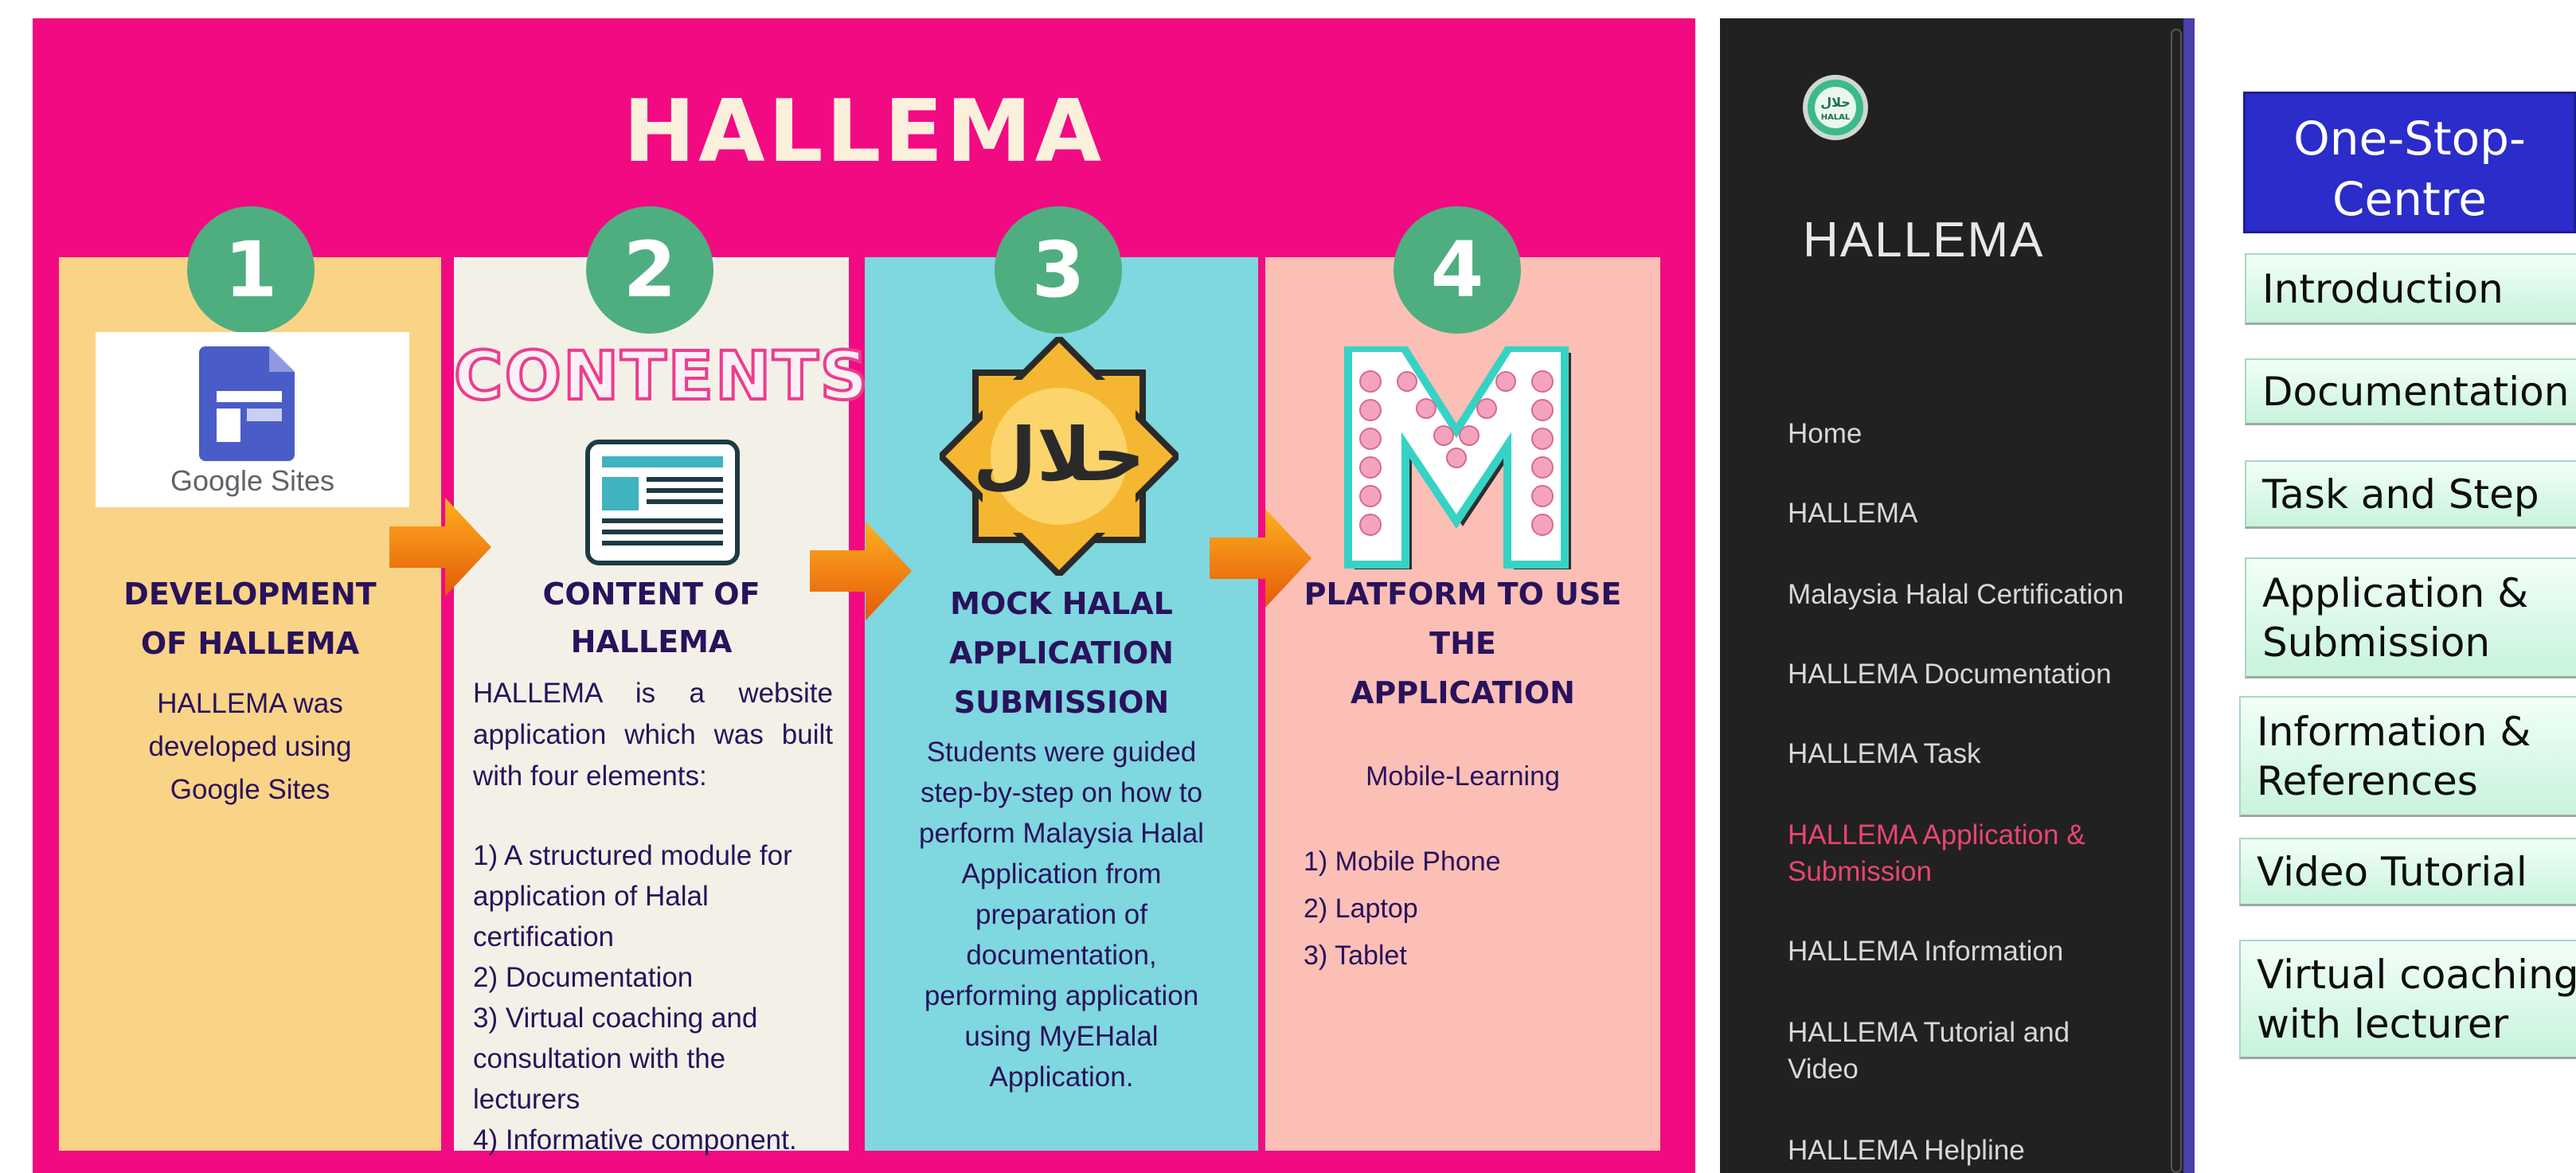 The image size is (2576, 1173). Describe the element at coordinates (250, 746) in the screenshot. I see `column-1-body: HALLEMA was developed using Google Sites` at that location.